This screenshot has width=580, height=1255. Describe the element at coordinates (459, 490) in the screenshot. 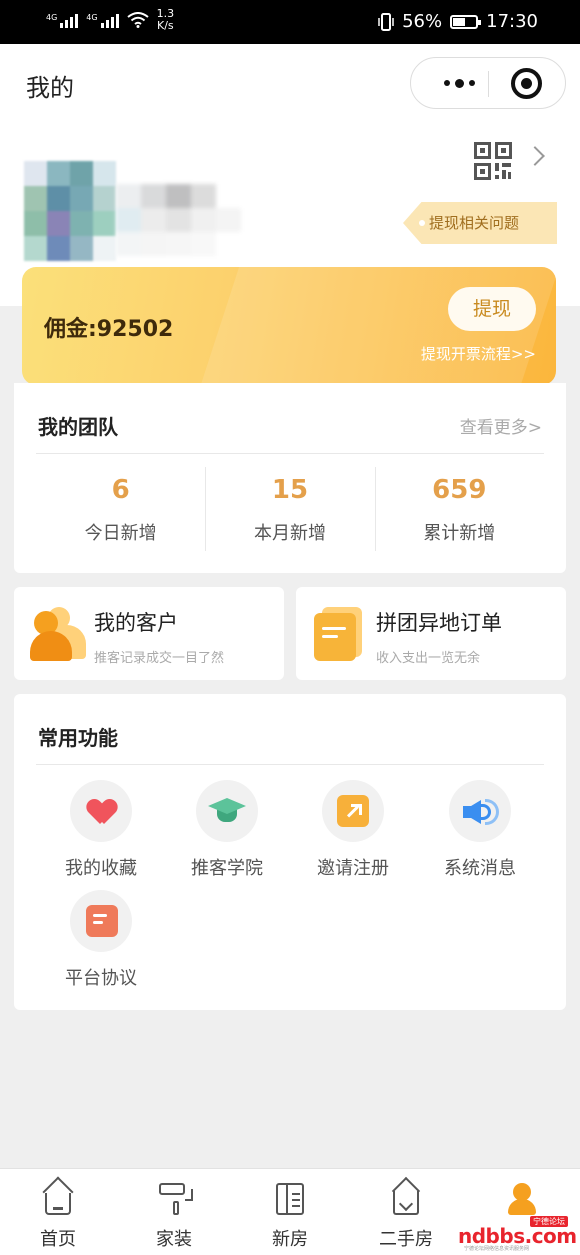

I see `stat-value: 659` at that location.